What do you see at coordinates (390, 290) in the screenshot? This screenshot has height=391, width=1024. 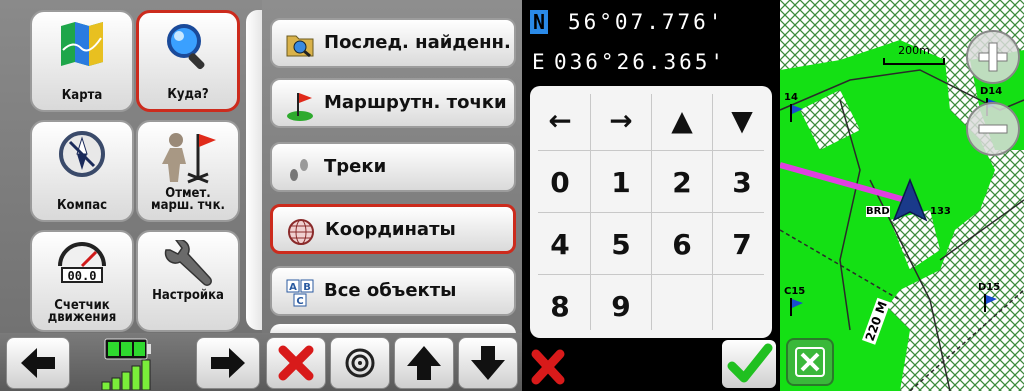 I see `all-poi-label: Все объекты` at bounding box center [390, 290].